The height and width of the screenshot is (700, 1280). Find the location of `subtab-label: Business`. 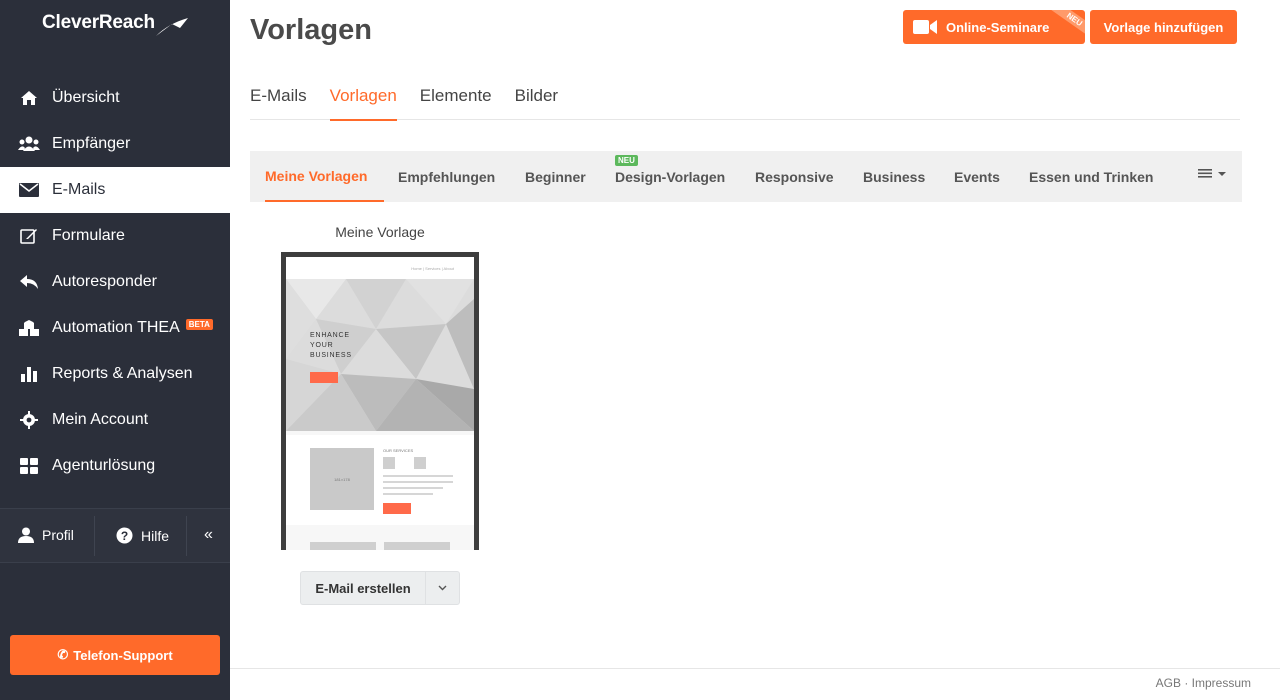

subtab-label: Business is located at coordinates (894, 176).